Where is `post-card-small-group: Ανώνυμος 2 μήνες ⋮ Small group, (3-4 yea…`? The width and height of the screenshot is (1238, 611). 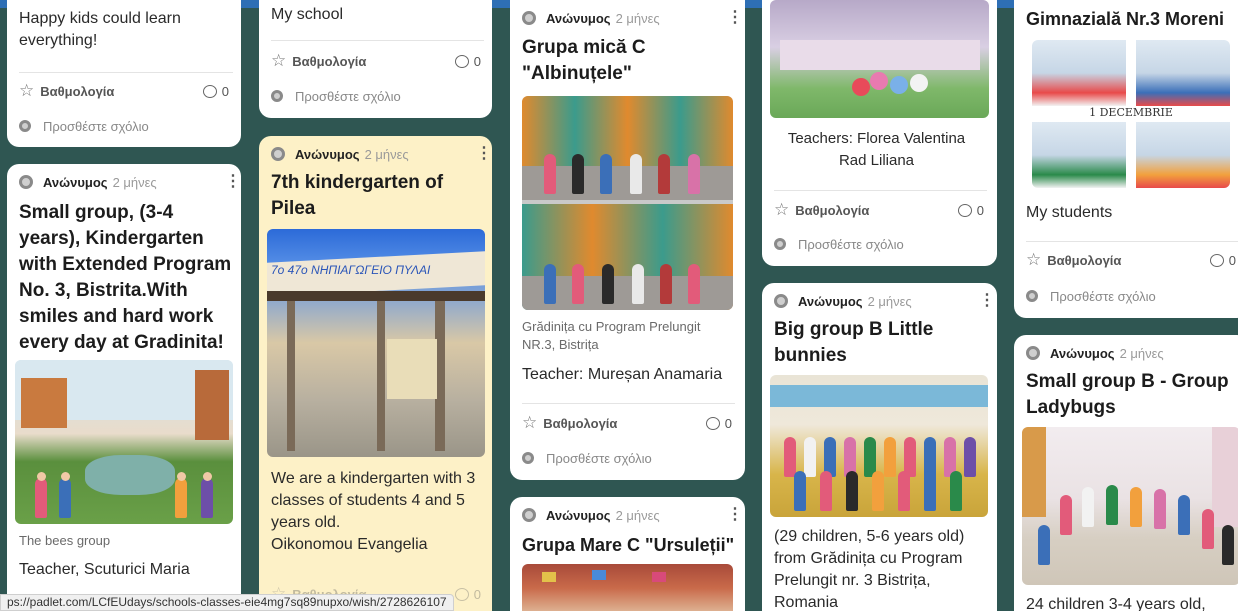
post-card-small-group: Ανώνυμος 2 μήνες ⋮ Small group, (3-4 yea… is located at coordinates (124, 387).